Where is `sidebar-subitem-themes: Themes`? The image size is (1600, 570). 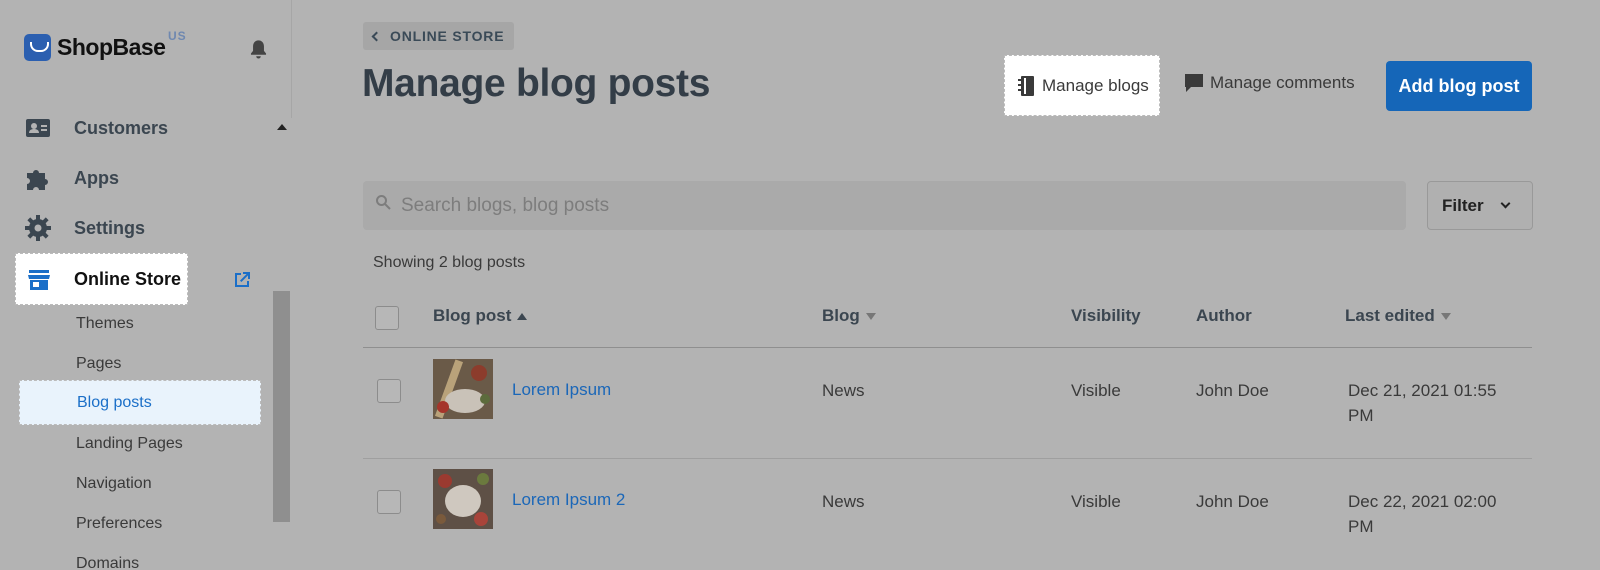
sidebar-subitem-themes: Themes is located at coordinates (105, 324).